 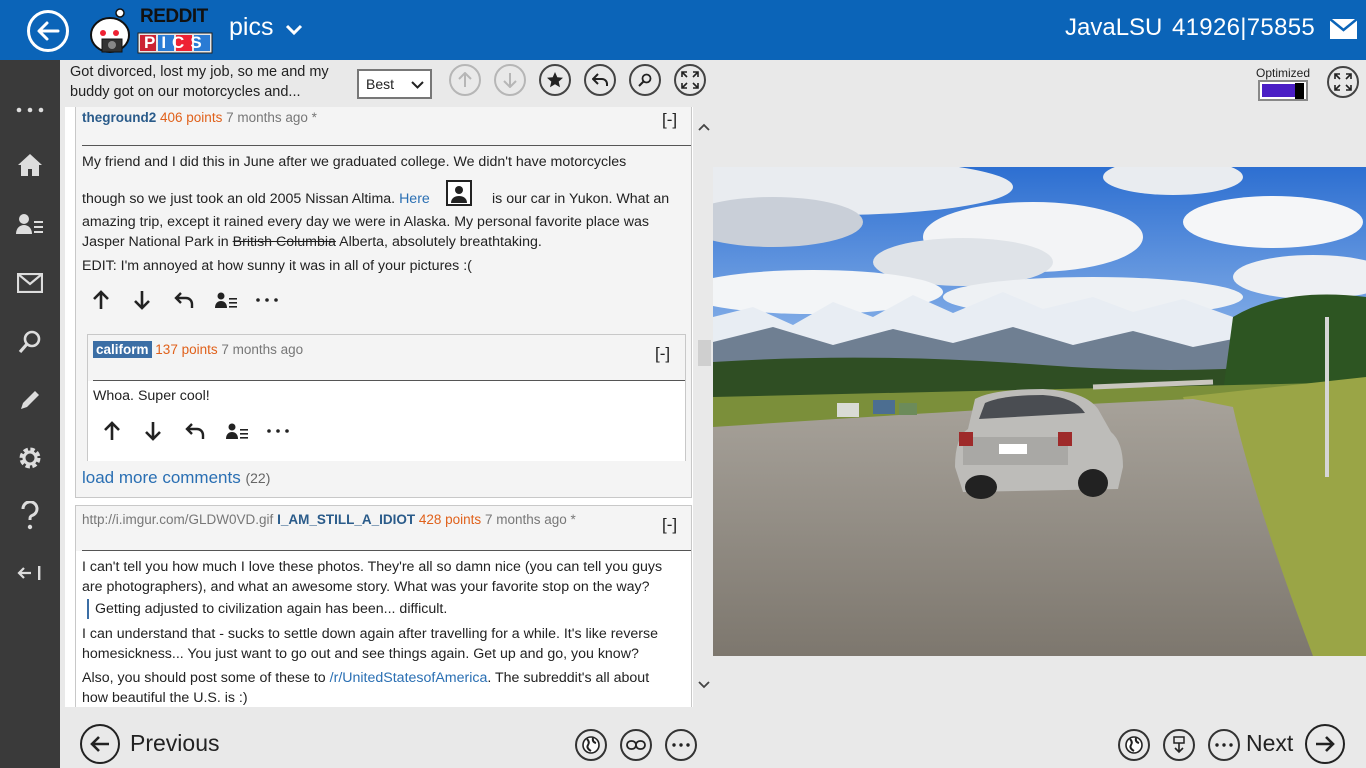 I want to click on comment-meta: theground2 406 points 7 months ago *, so click(x=199, y=117).